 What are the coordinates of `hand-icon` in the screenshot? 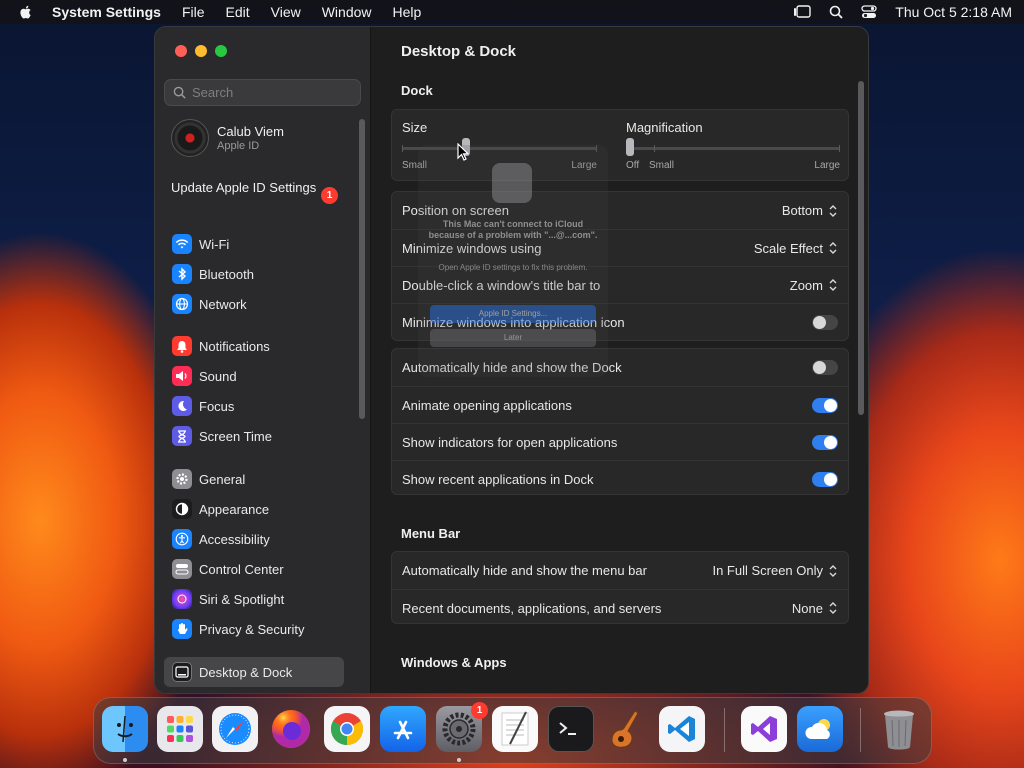 It's located at (182, 629).